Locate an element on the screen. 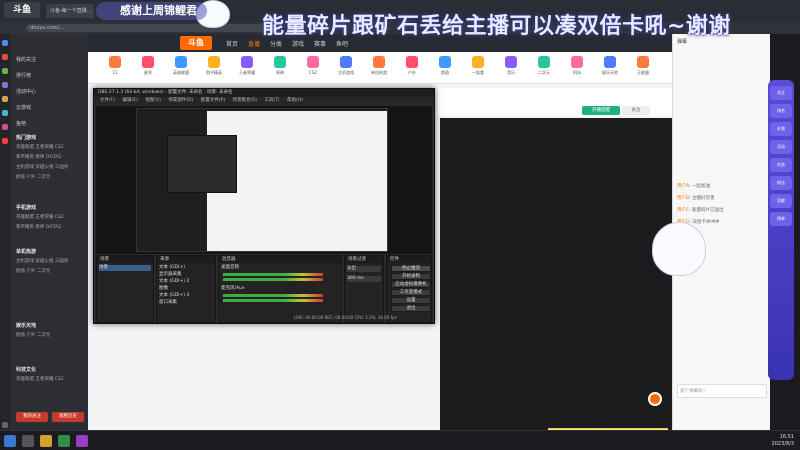  category-item: 单机热游 is located at coordinates (379, 68).